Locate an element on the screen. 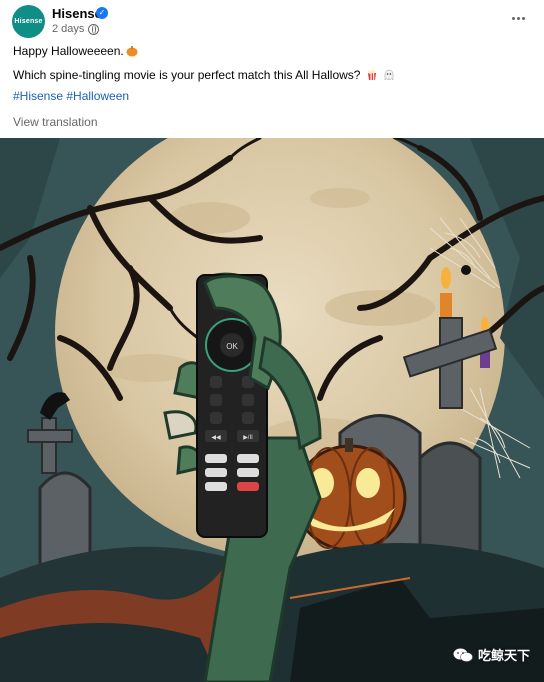 The image size is (544, 682). post-text: Happy Halloweeeen. is located at coordinates (68, 51).